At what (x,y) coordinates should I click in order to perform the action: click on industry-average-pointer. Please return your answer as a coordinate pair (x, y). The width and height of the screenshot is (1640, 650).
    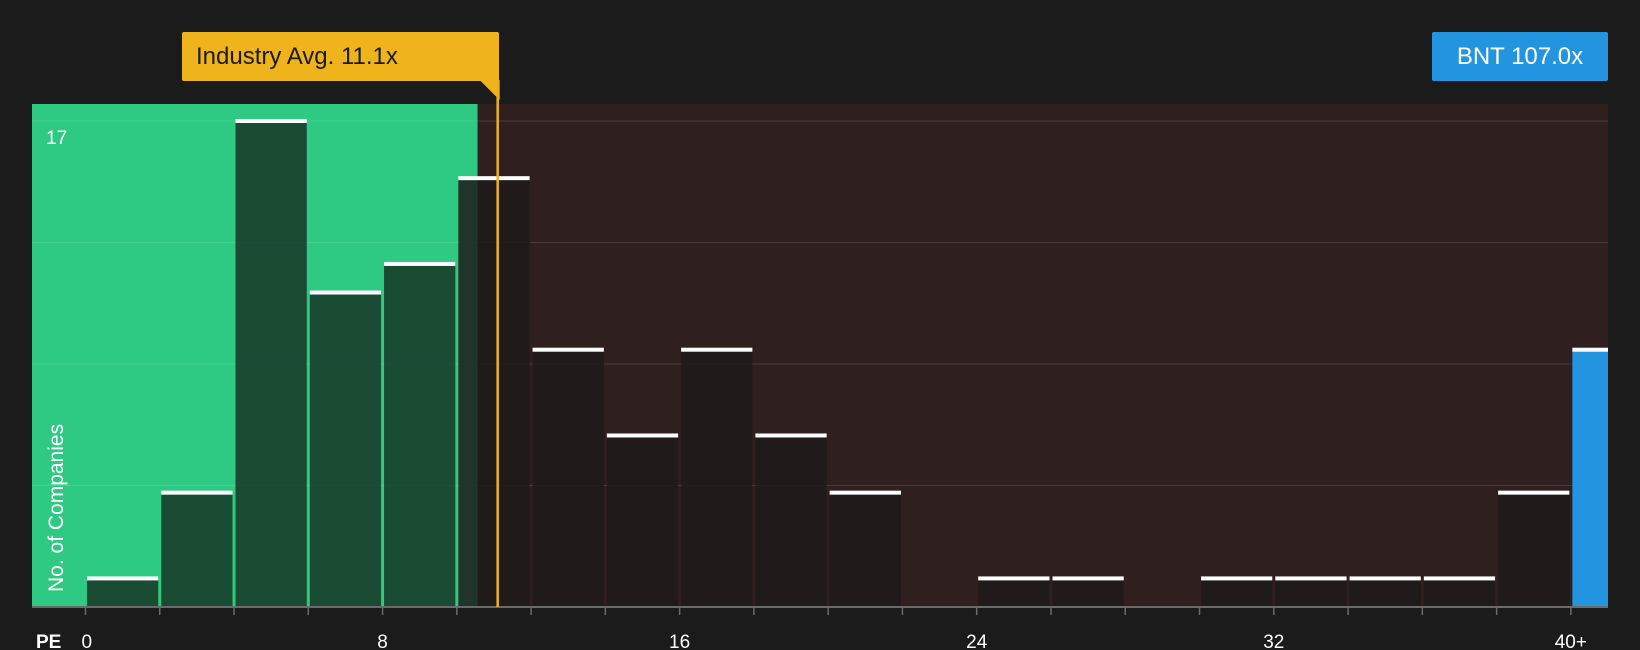
    Looking at the image, I should click on (489, 90).